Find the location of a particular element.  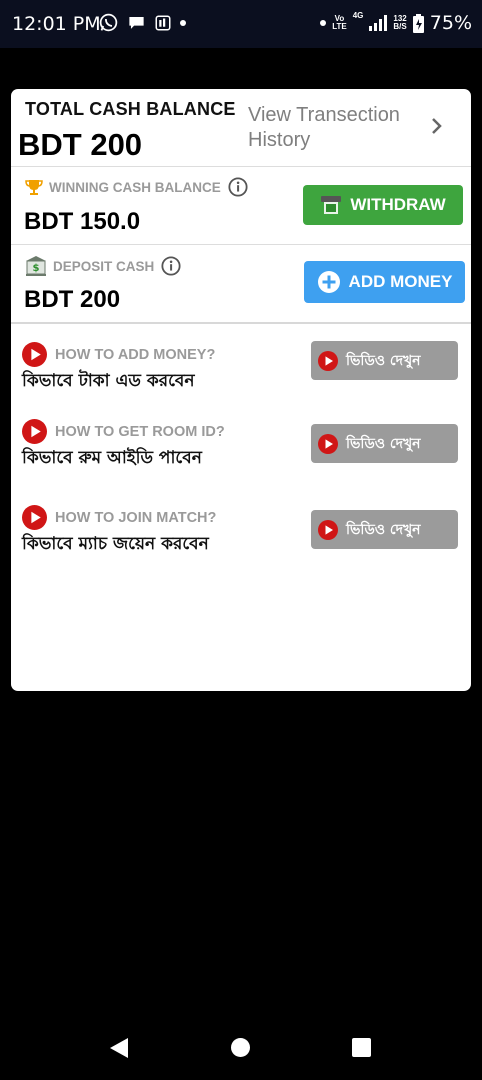

bank-icon: $ is located at coordinates (36, 266).